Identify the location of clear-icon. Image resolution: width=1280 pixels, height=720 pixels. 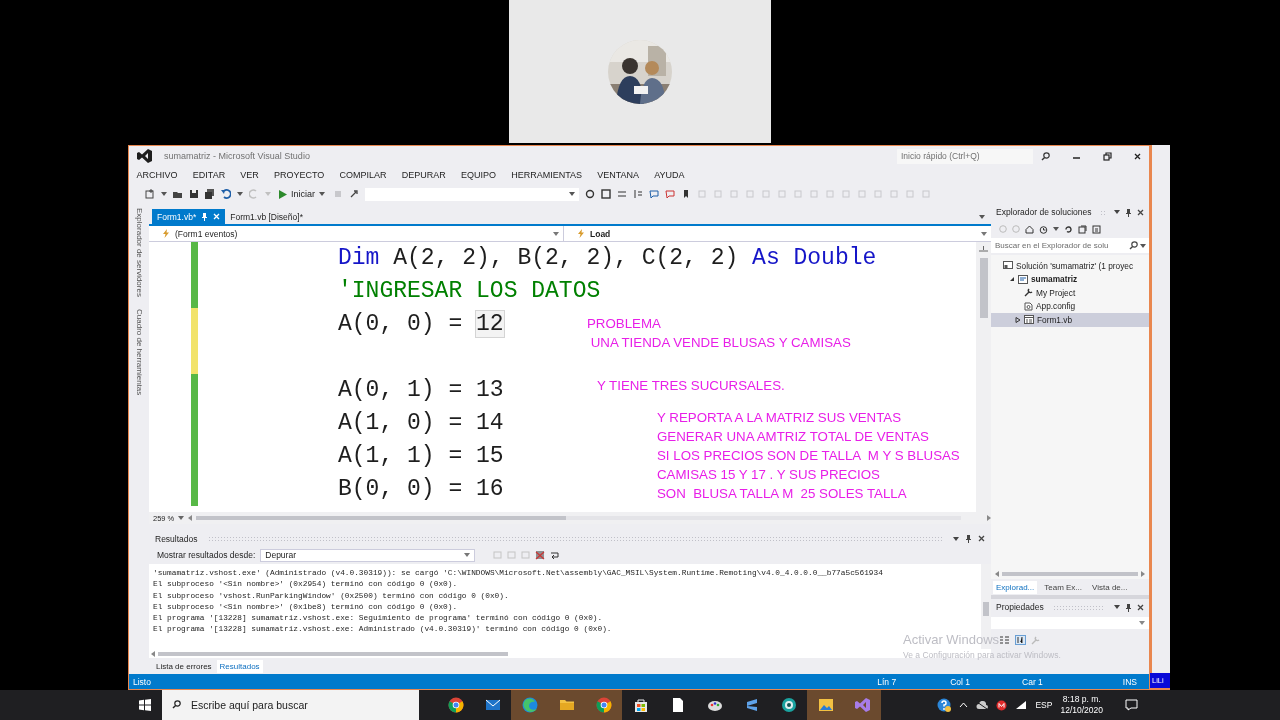
(540, 555).